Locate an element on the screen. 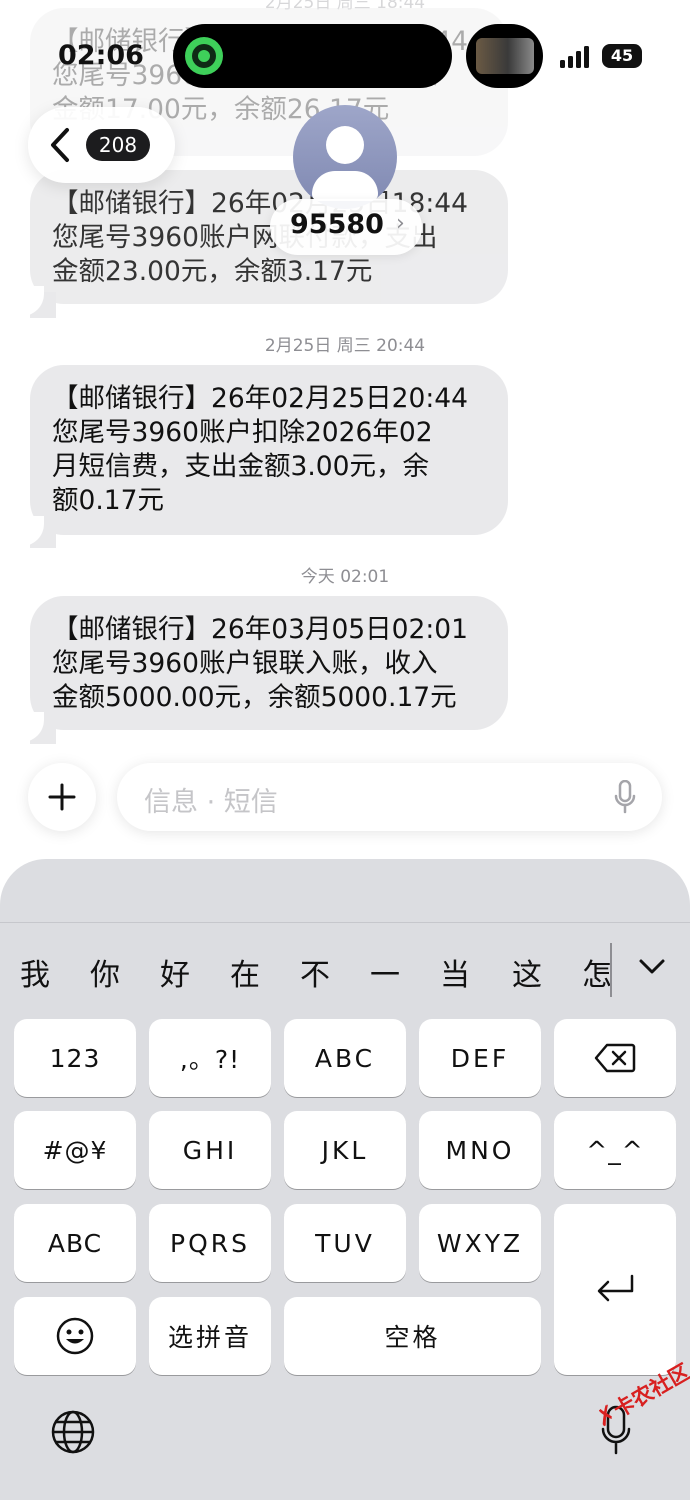 This screenshot has height=1500, width=690. microphone-icon is located at coordinates (625, 797).